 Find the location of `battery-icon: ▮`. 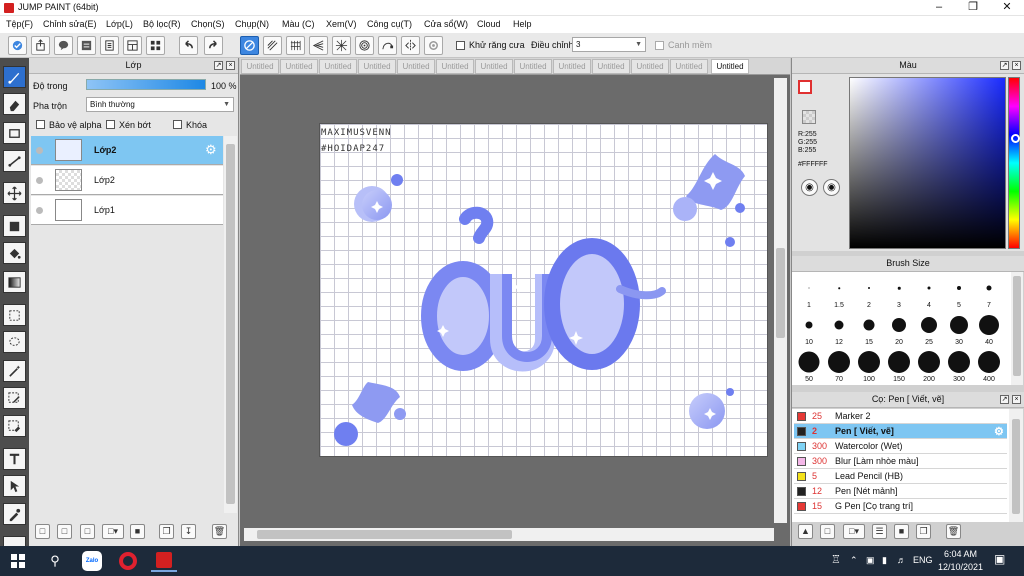

battery-icon: ▮ is located at coordinates (884, 560).